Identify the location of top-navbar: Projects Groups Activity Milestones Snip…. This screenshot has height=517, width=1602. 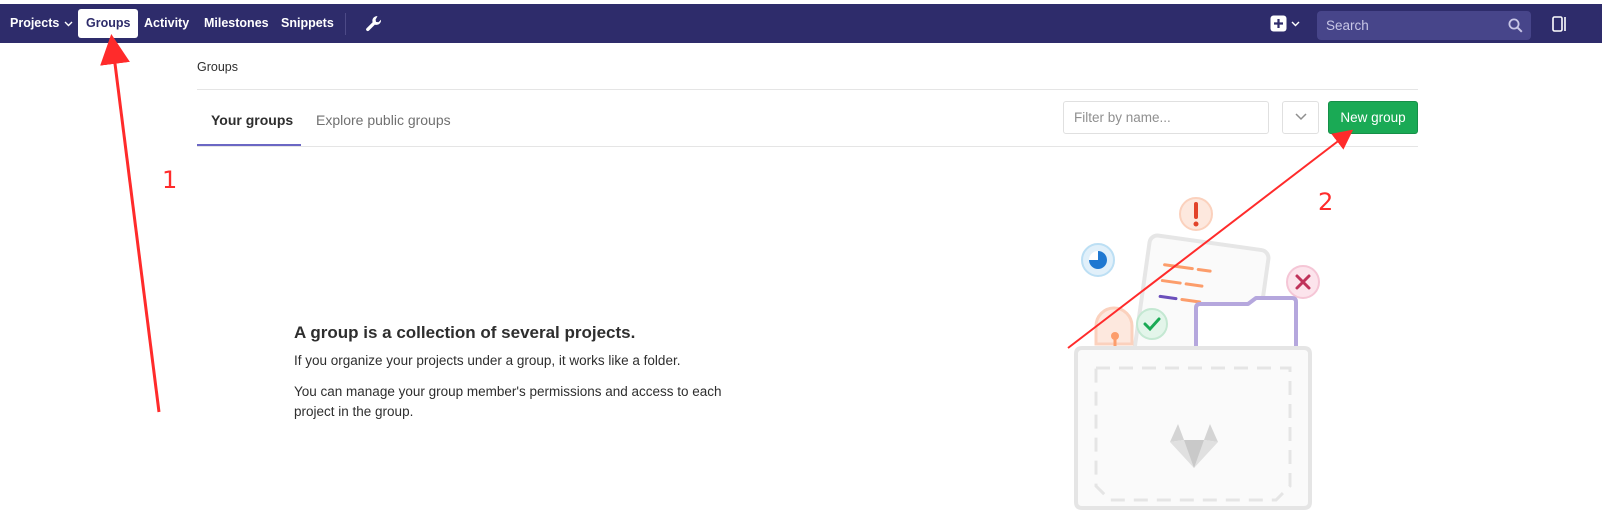
(801, 23).